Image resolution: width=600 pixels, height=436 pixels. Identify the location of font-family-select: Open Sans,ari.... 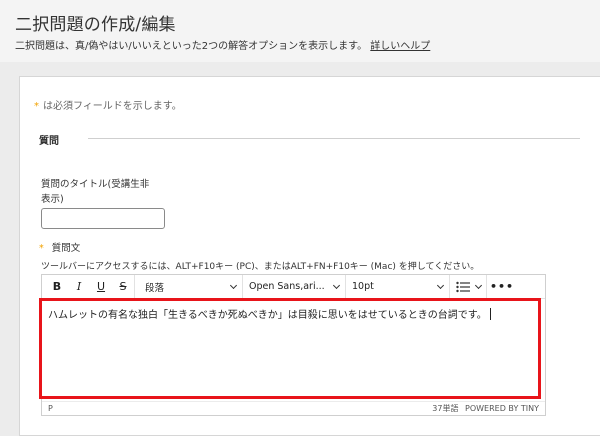
(294, 287).